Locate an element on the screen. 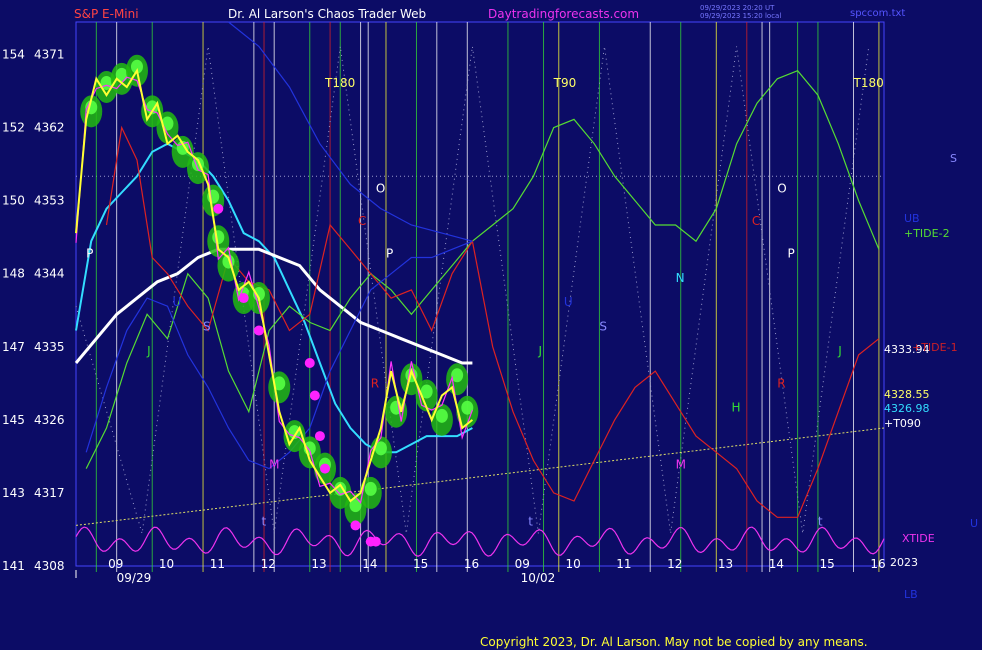  x-tick-hour-5: 14 is located at coordinates (369, 564).